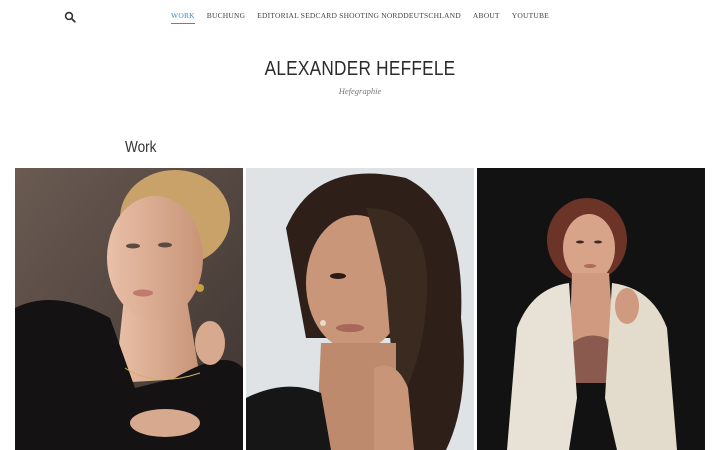 The height and width of the screenshot is (450, 720). What do you see at coordinates (360, 91) in the screenshot?
I see `site-tagline: Hefegraphie` at bounding box center [360, 91].